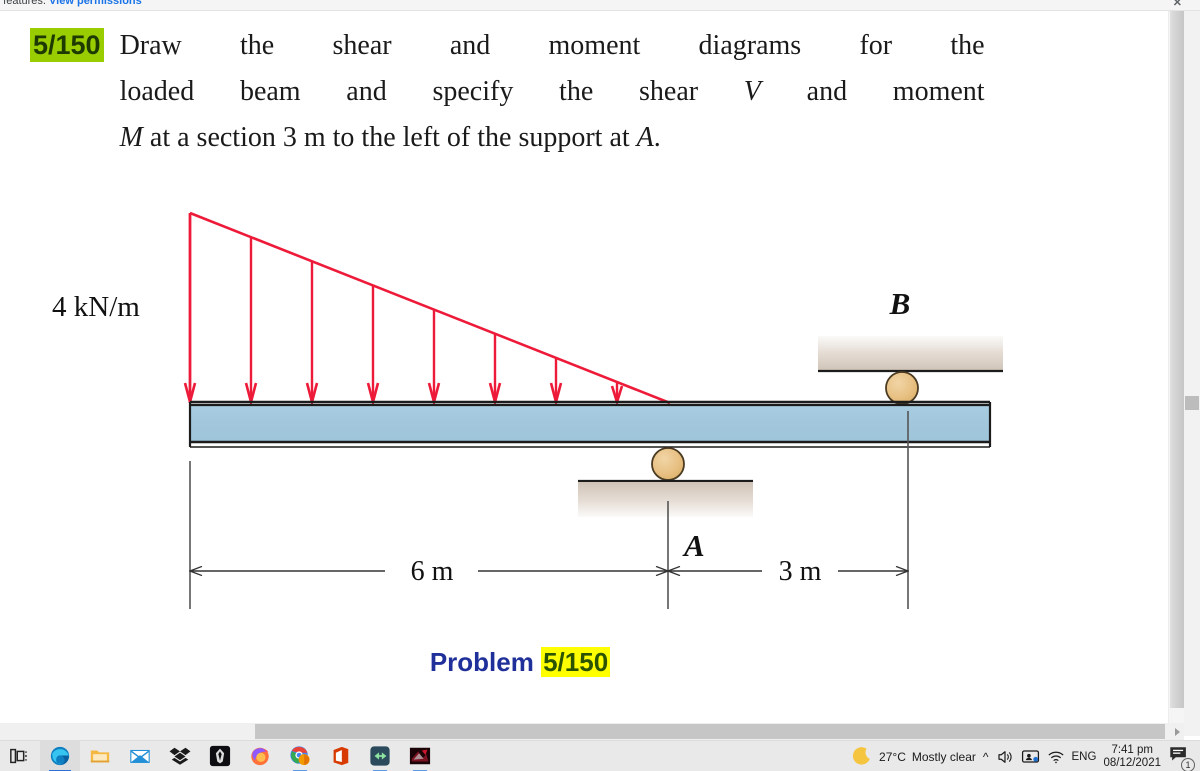  What do you see at coordinates (23, 3) in the screenshot?
I see `permissions-notice-text: e features.` at bounding box center [23, 3].